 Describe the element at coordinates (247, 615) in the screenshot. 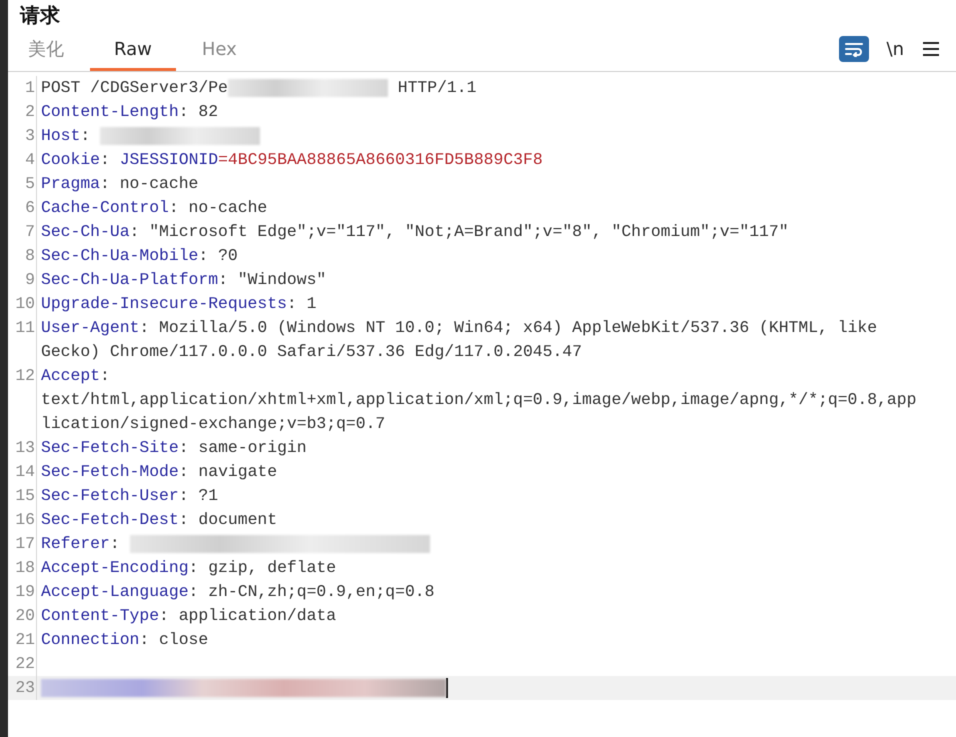

I see `header-text: : application/data` at that location.